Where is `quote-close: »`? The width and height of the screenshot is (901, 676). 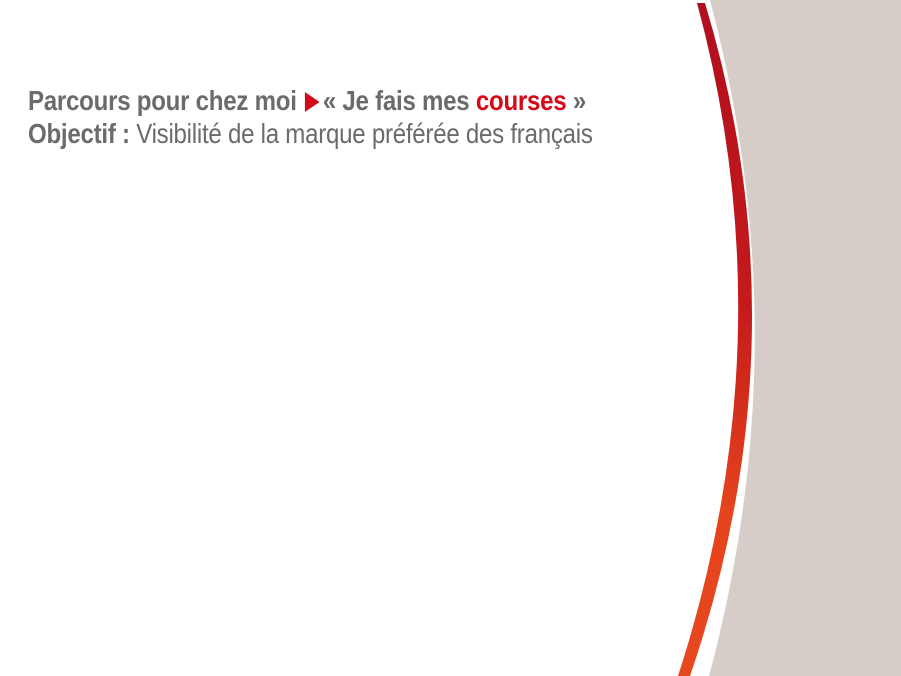
quote-close: » is located at coordinates (576, 100).